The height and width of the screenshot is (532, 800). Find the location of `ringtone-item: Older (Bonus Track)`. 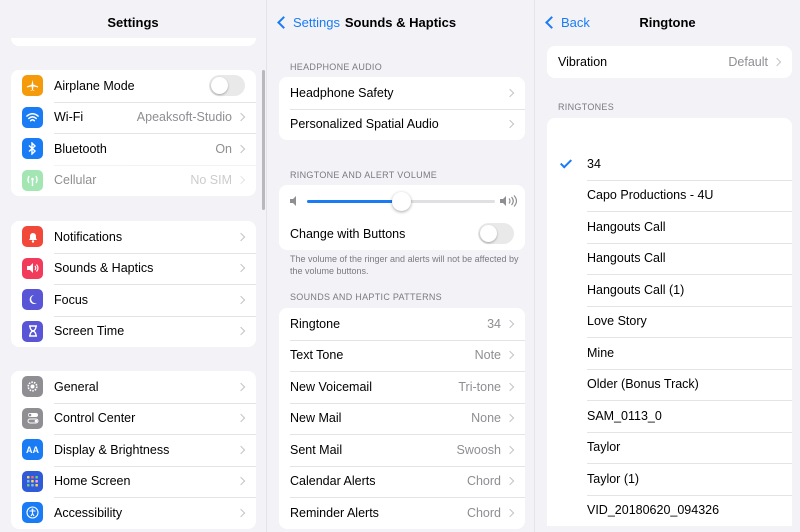

ringtone-item: Older (Bonus Track) is located at coordinates (669, 384).